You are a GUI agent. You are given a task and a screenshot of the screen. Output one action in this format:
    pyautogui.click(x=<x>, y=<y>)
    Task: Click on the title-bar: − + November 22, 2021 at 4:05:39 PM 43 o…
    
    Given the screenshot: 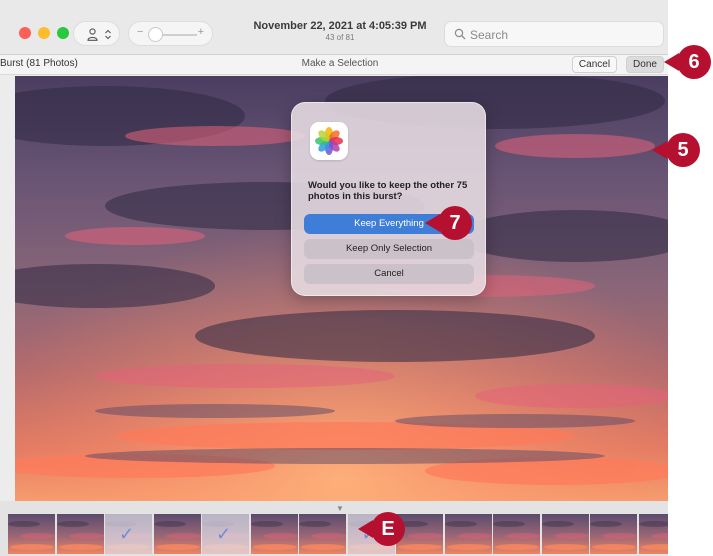 What is the action you would take?
    pyautogui.click(x=334, y=27)
    